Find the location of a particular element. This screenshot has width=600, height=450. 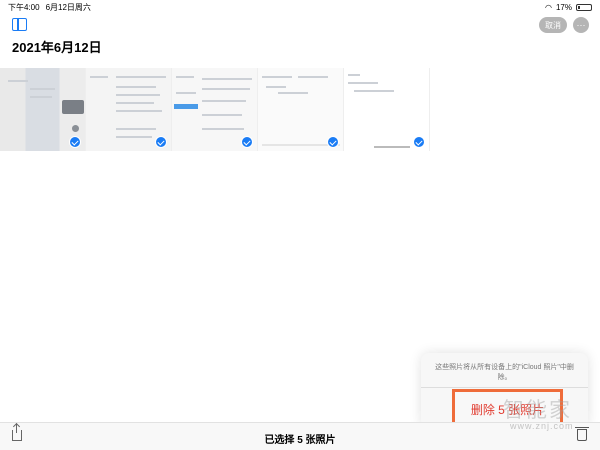

wifi-icon: ◠ is located at coordinates (548, 7).